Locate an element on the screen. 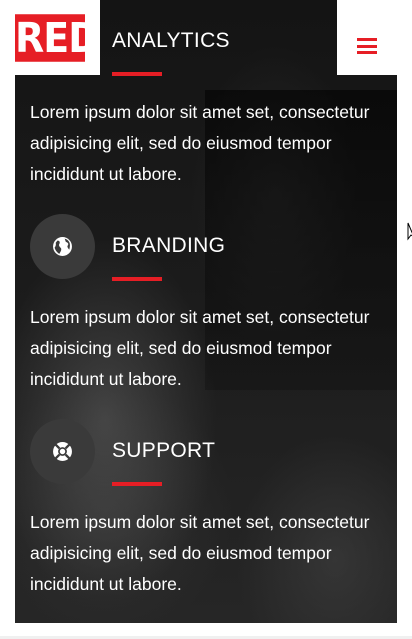 The image size is (412, 639). logo-container: RED is located at coordinates (50, 37).